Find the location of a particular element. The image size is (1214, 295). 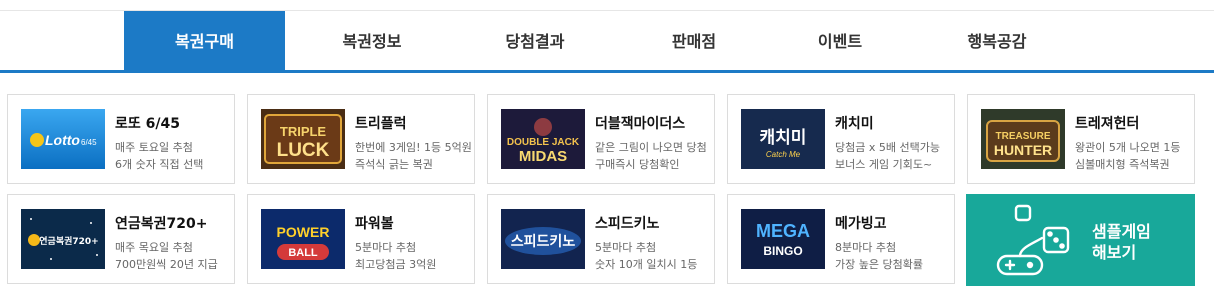

game-desc-line1: 매주 목요일 추첨 is located at coordinates (154, 247).